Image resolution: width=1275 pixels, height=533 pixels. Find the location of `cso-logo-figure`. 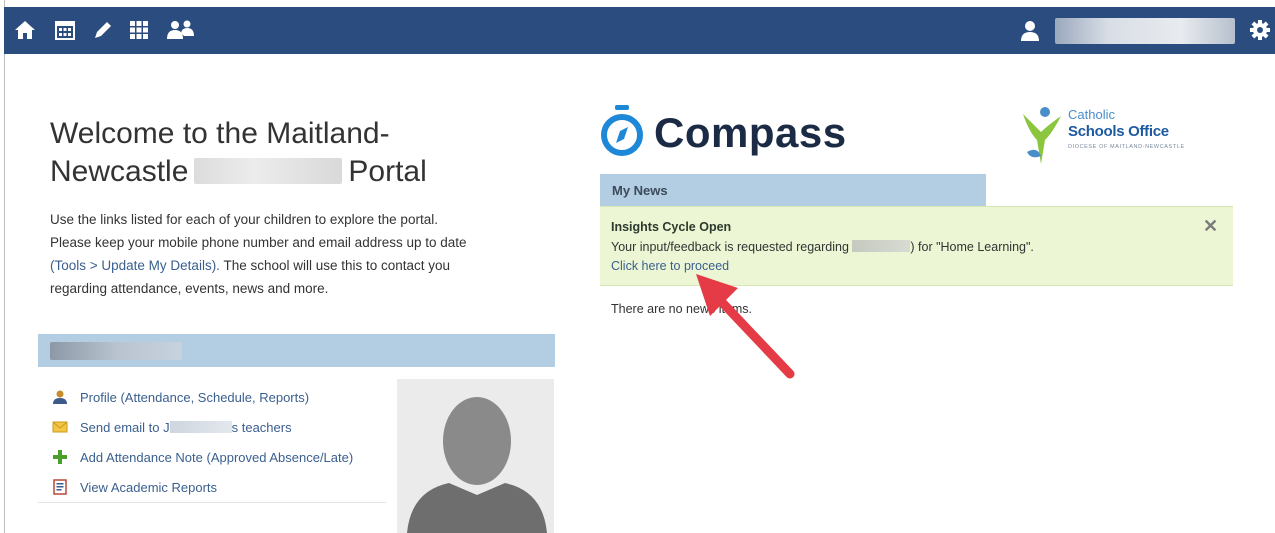

cso-logo-figure is located at coordinates (1042, 135).